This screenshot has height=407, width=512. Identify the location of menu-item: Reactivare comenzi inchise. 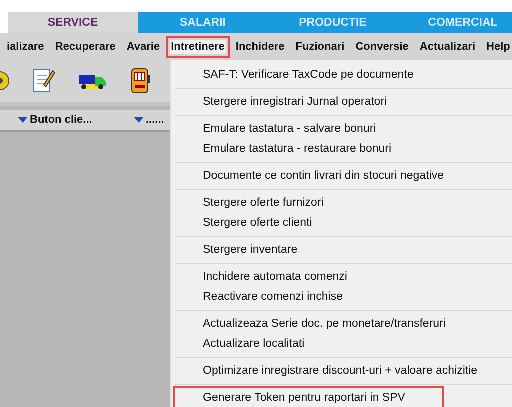
(343, 297).